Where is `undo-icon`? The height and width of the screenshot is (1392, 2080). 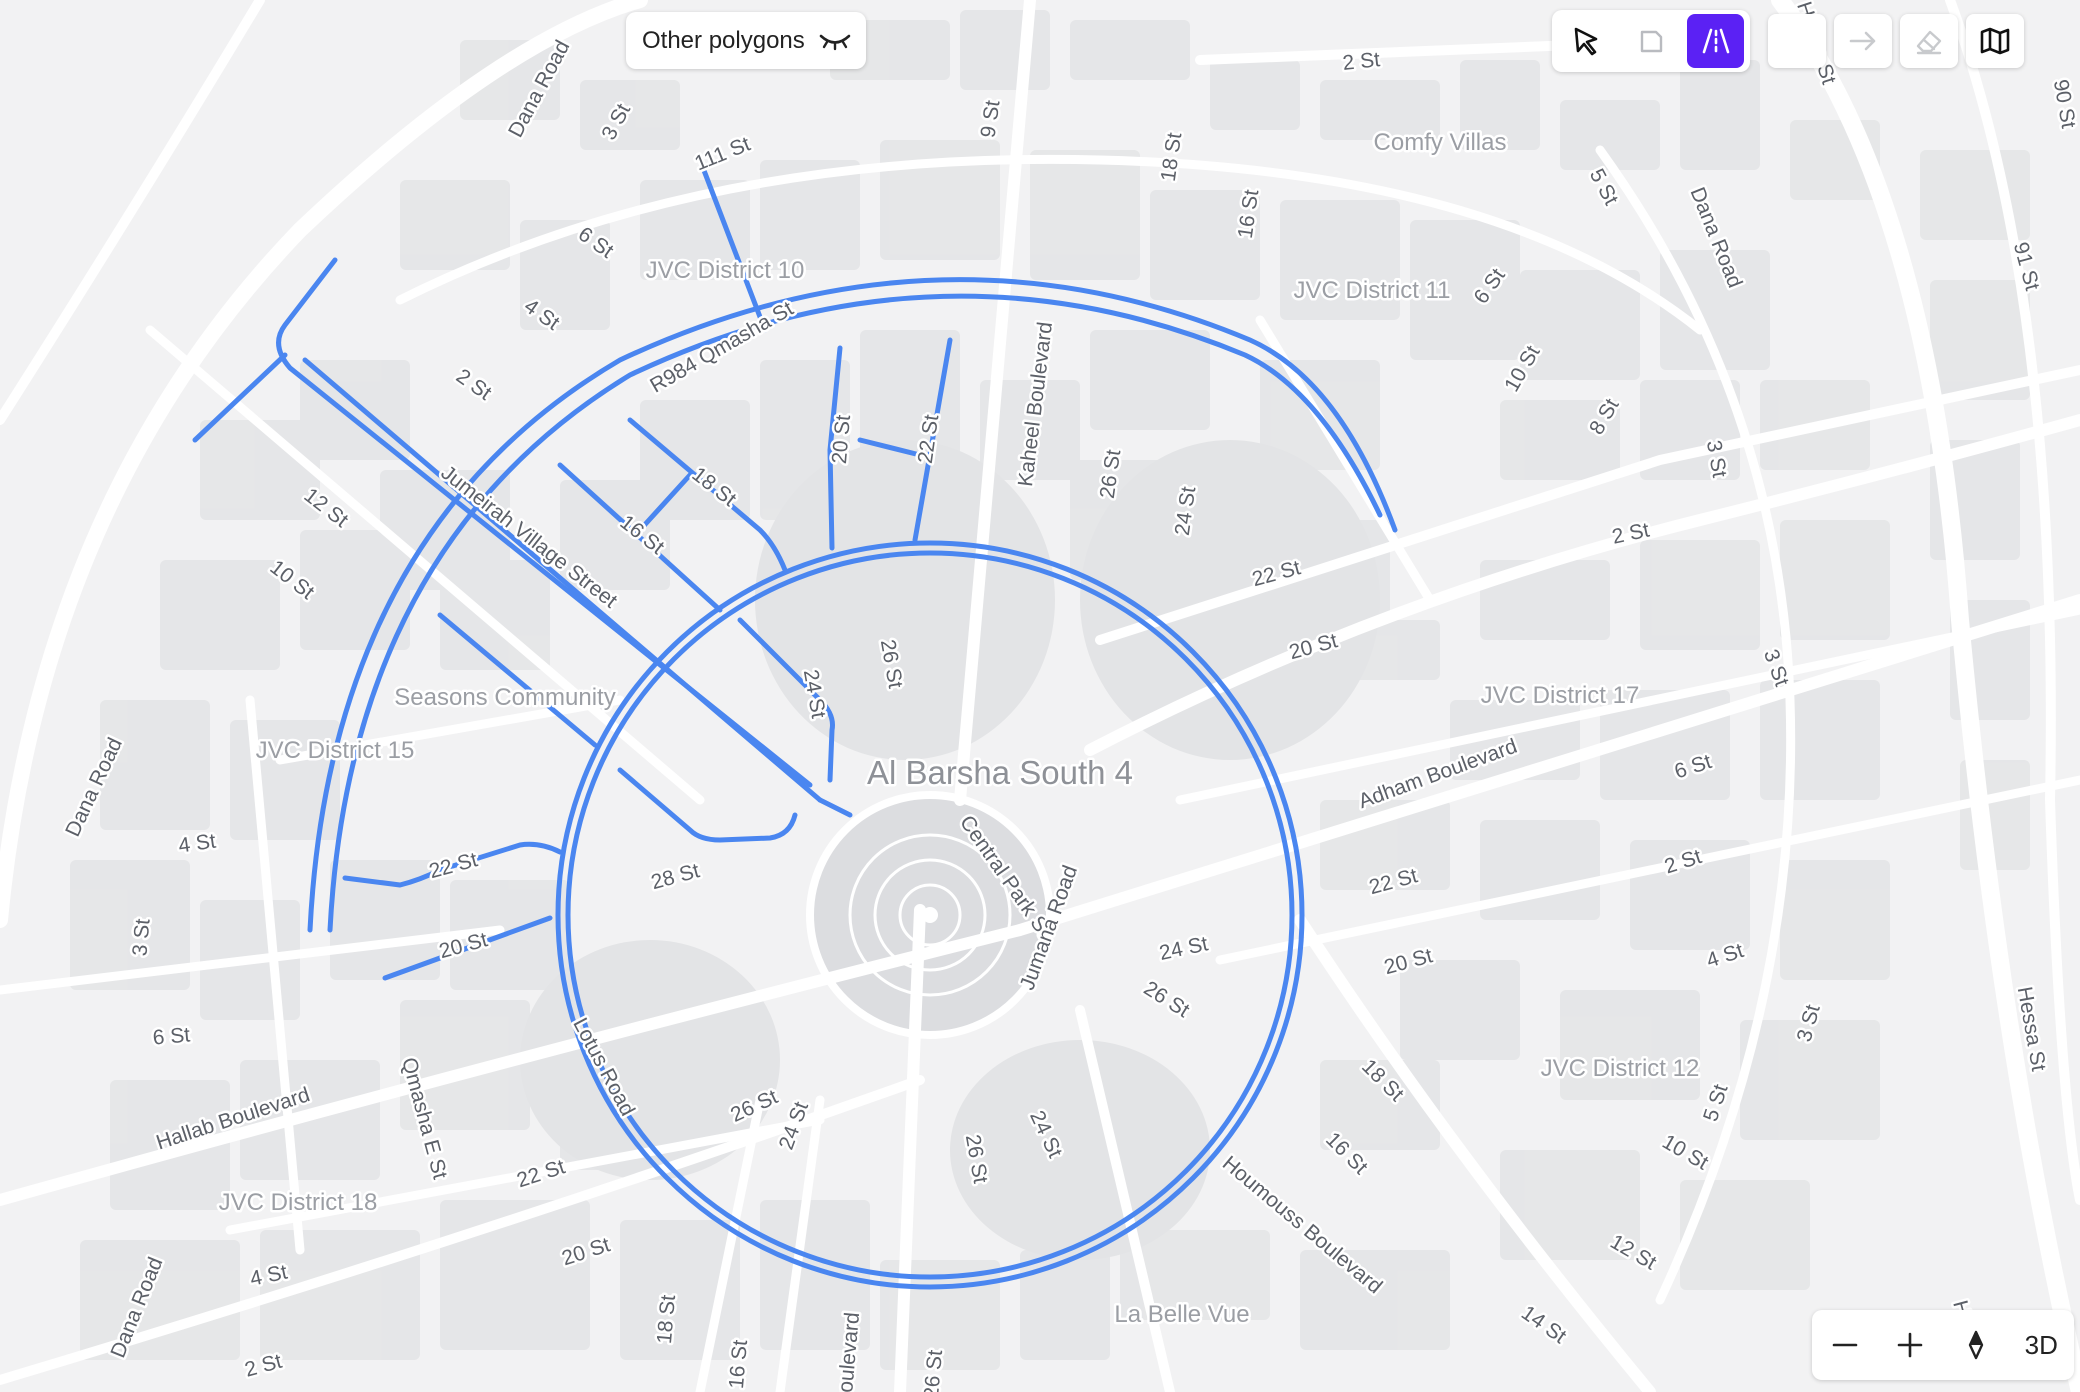 undo-icon is located at coordinates (1797, 41).